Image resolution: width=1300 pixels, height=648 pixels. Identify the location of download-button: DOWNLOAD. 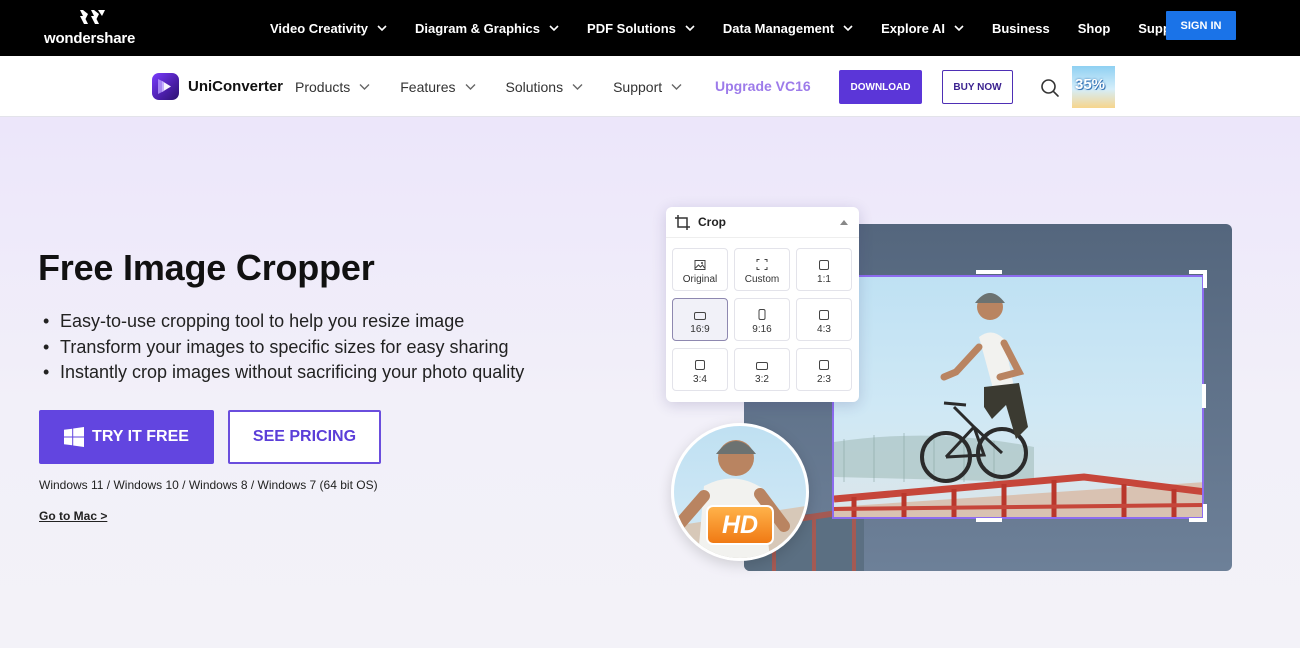
(880, 87).